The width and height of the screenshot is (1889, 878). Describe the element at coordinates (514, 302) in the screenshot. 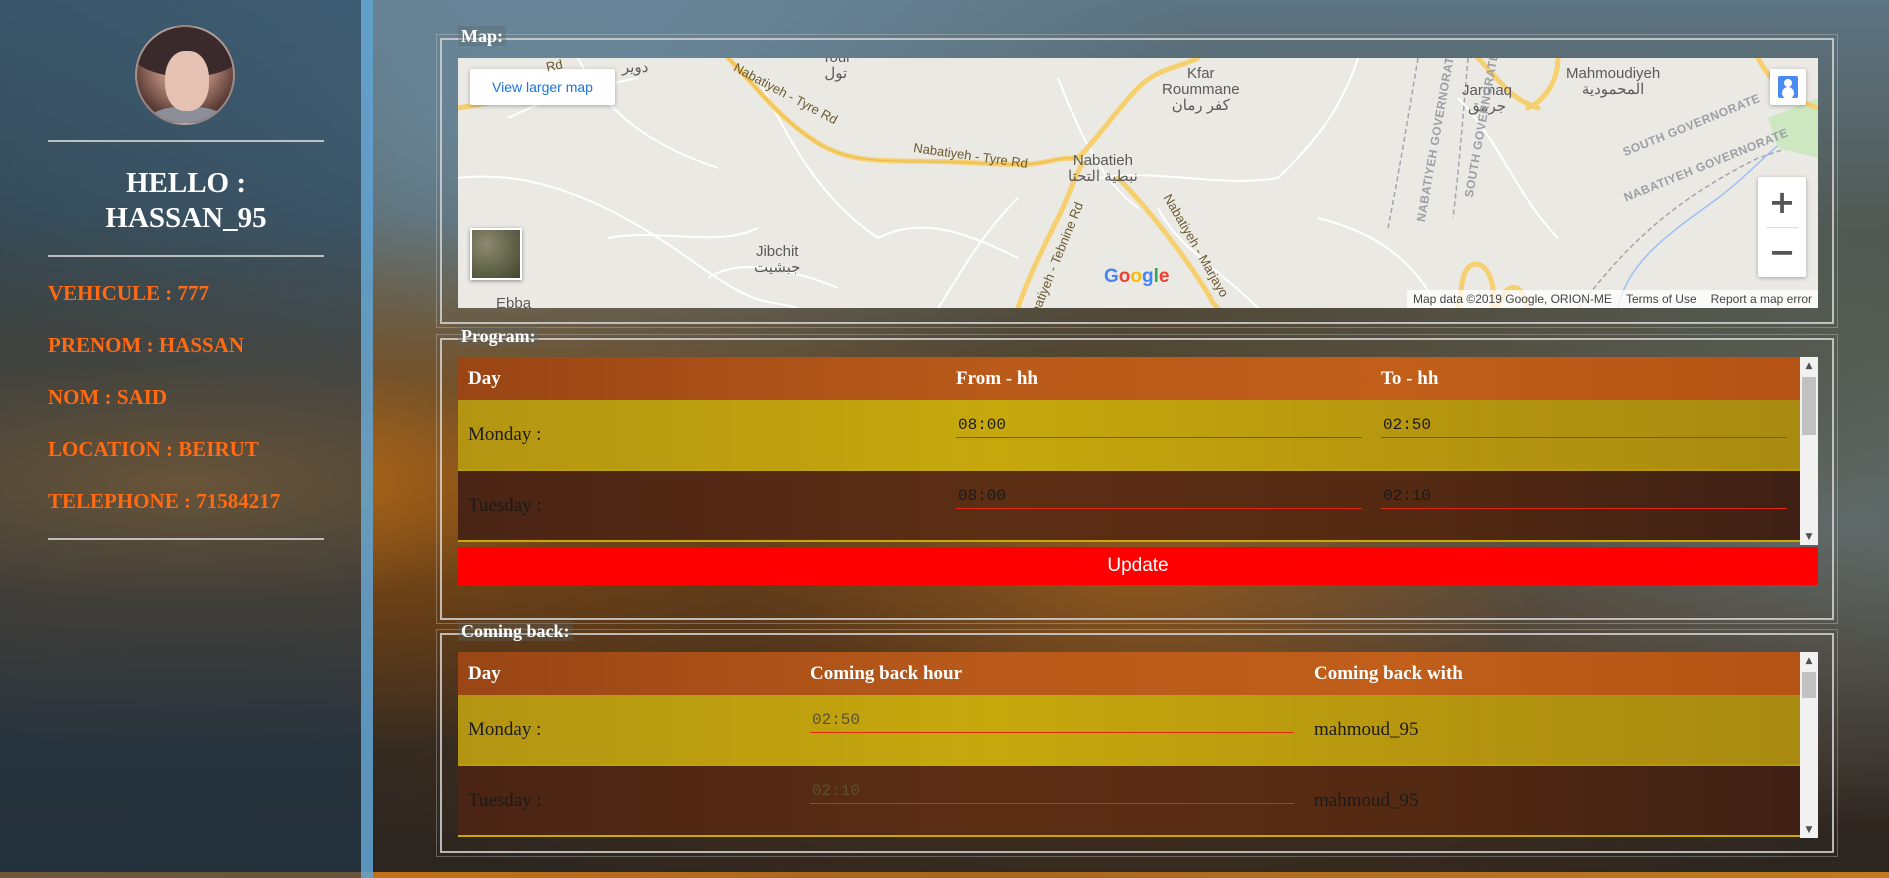

I see `place-ebba: Ebba` at that location.